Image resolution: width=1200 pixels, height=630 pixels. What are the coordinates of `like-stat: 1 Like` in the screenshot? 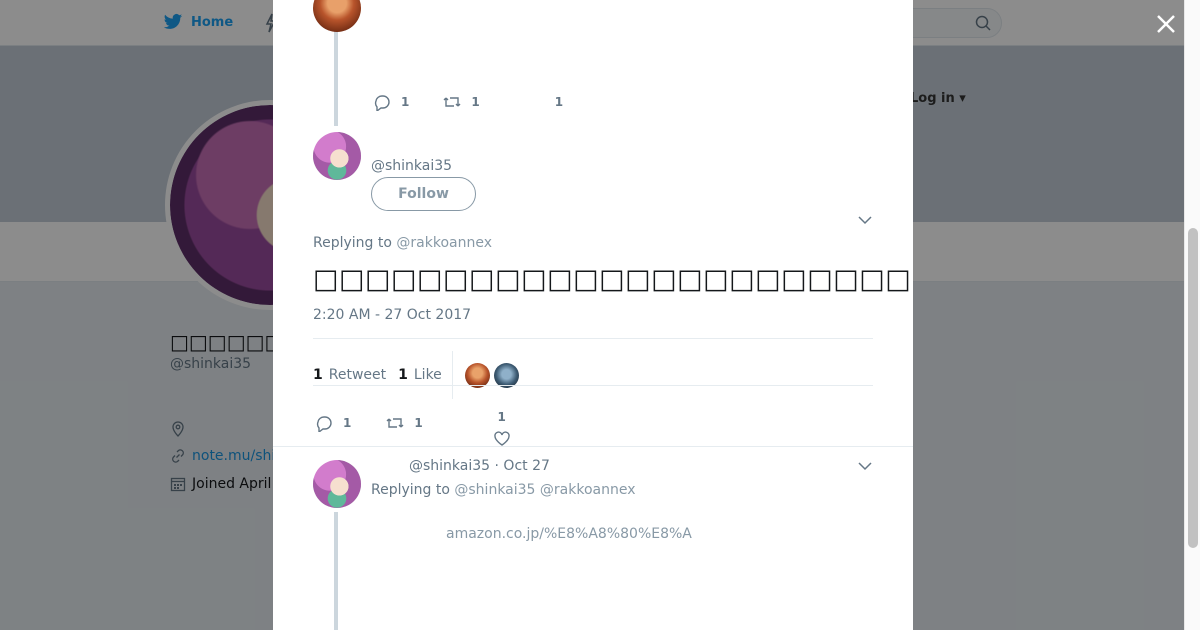 It's located at (420, 375).